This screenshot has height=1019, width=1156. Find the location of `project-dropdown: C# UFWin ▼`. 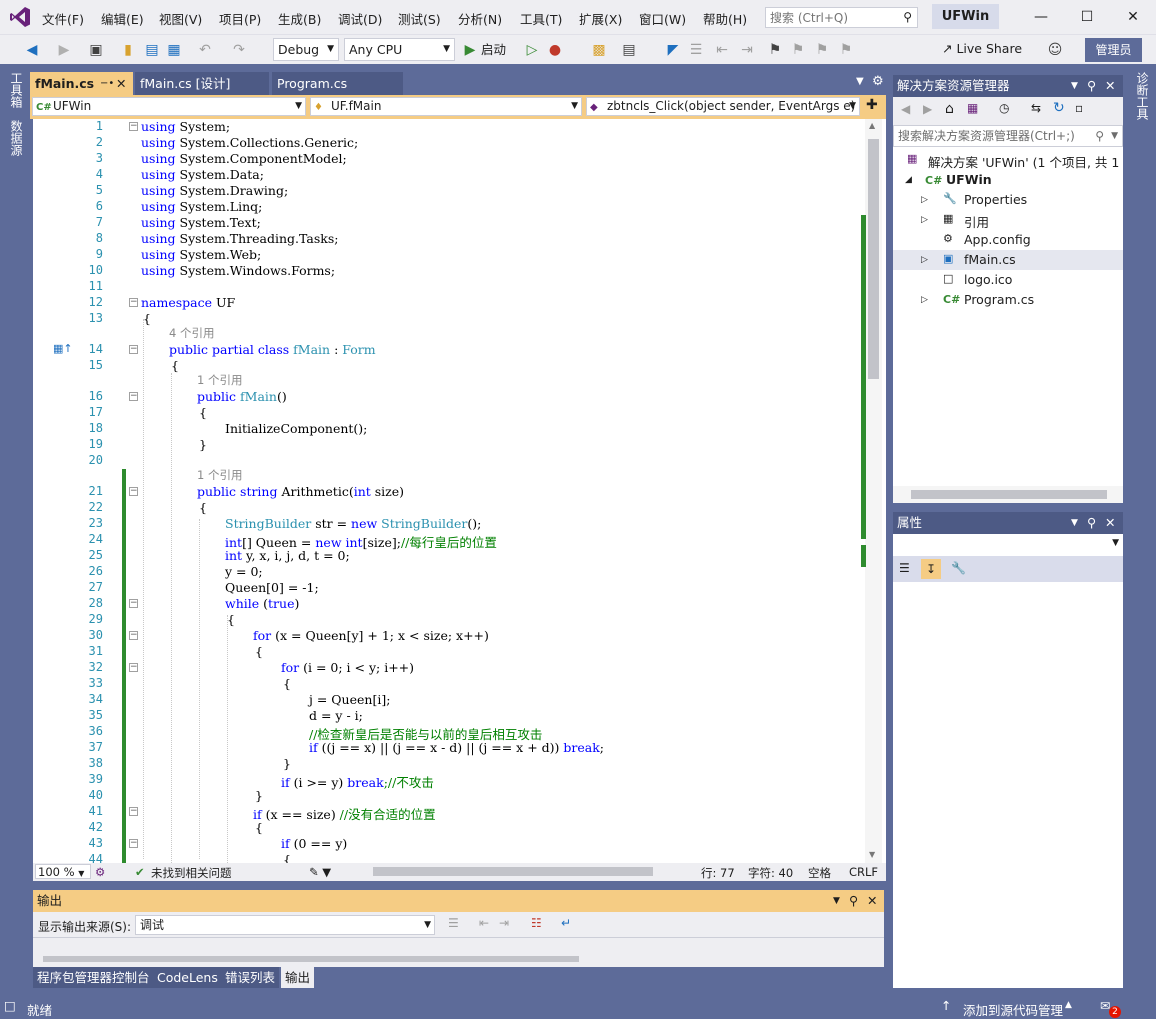

project-dropdown: C# UFWin ▼ is located at coordinates (169, 106).